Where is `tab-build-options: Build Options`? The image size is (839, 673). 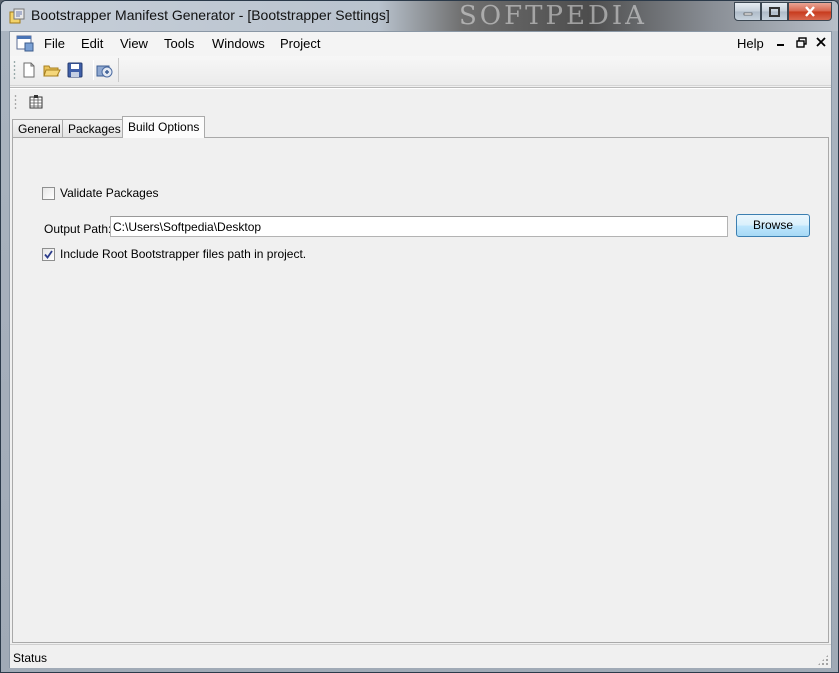 tab-build-options: Build Options is located at coordinates (164, 127).